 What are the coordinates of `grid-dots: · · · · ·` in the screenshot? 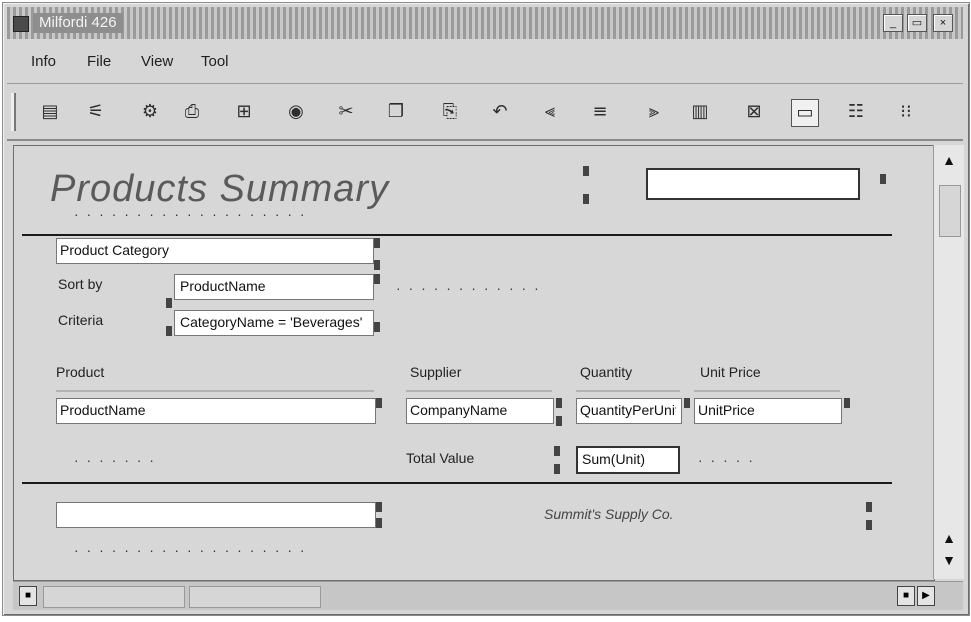 It's located at (726, 460).